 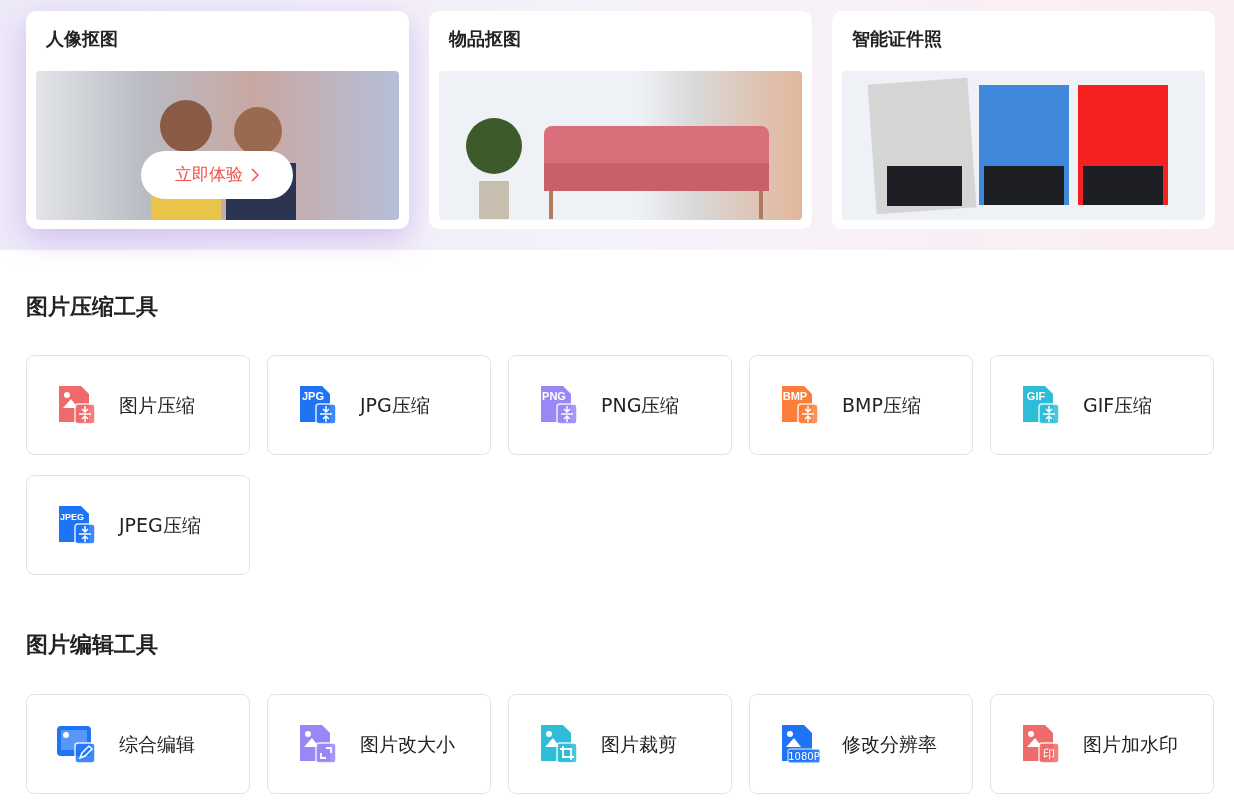 I want to click on tool-tile: 图片裁剪, so click(x=620, y=743).